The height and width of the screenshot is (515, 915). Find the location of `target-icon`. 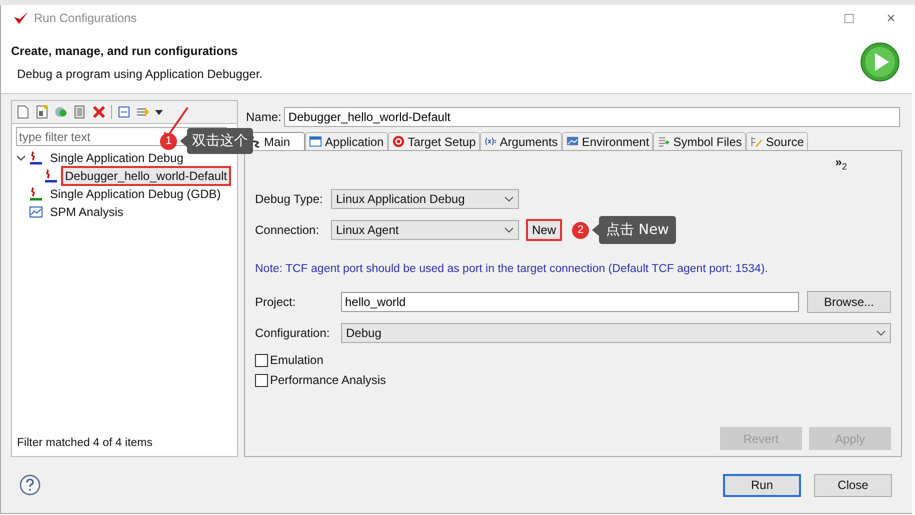

target-icon is located at coordinates (398, 141).